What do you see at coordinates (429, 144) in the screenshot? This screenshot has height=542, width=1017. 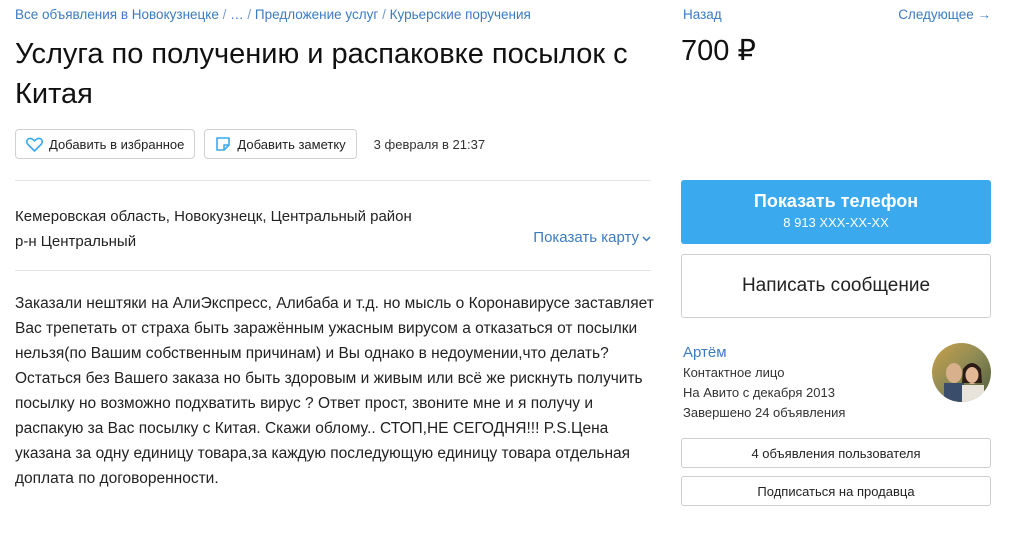 I see `posted-date: 3 февраля в 21:37` at bounding box center [429, 144].